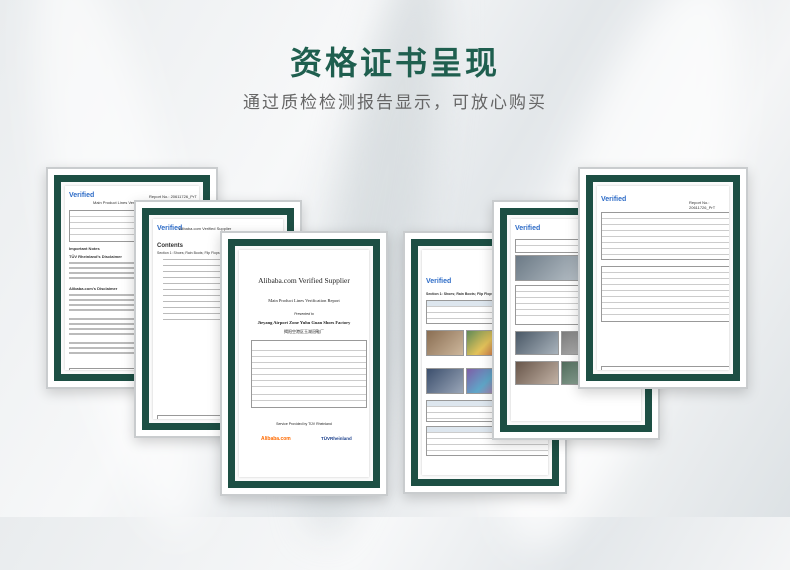  I want to click on contents-heading: Contents, so click(170, 246).